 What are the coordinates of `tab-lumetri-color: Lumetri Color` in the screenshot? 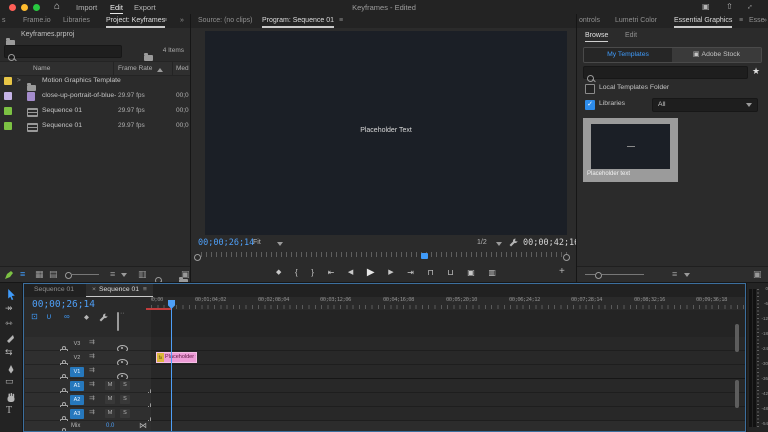 It's located at (636, 21).